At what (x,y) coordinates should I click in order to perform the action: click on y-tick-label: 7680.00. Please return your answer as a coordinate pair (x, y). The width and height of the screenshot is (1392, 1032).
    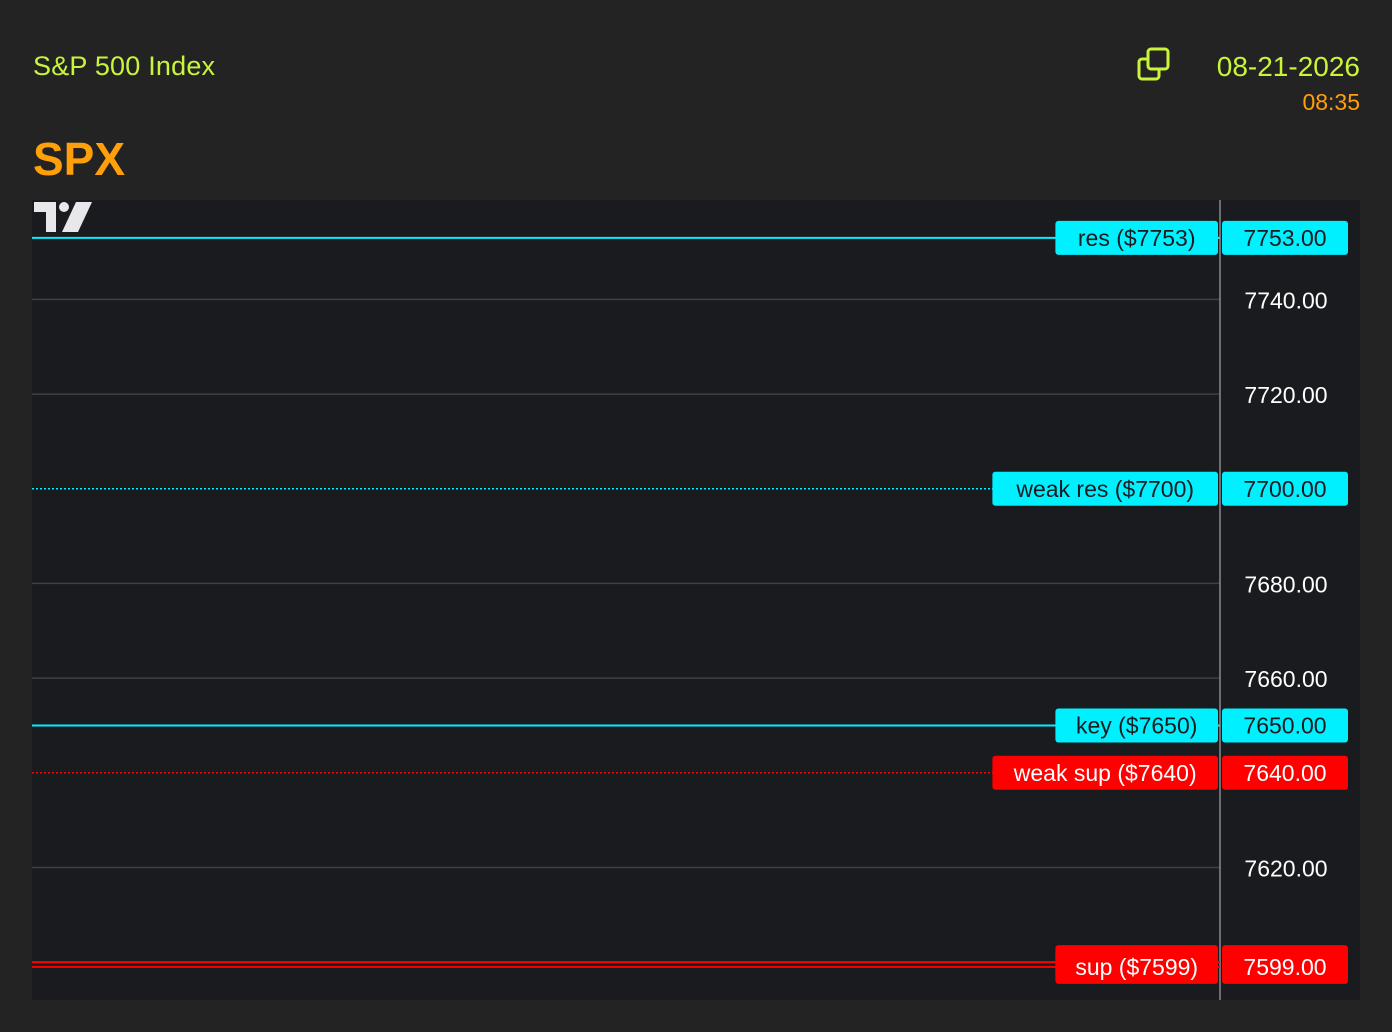
    Looking at the image, I should click on (1285, 584).